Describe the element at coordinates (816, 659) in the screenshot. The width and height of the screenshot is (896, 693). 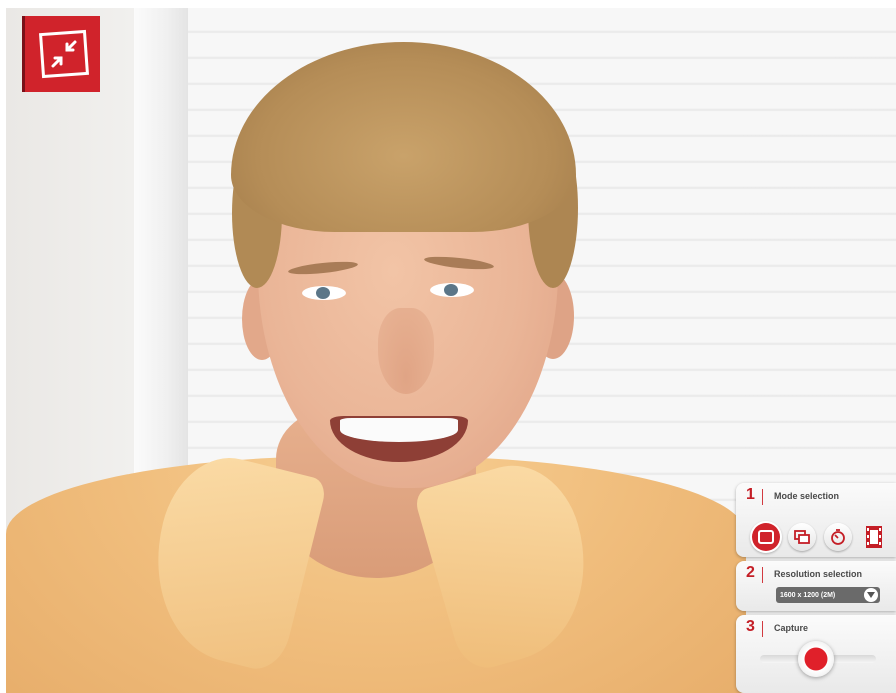
I see `capture-button` at that location.